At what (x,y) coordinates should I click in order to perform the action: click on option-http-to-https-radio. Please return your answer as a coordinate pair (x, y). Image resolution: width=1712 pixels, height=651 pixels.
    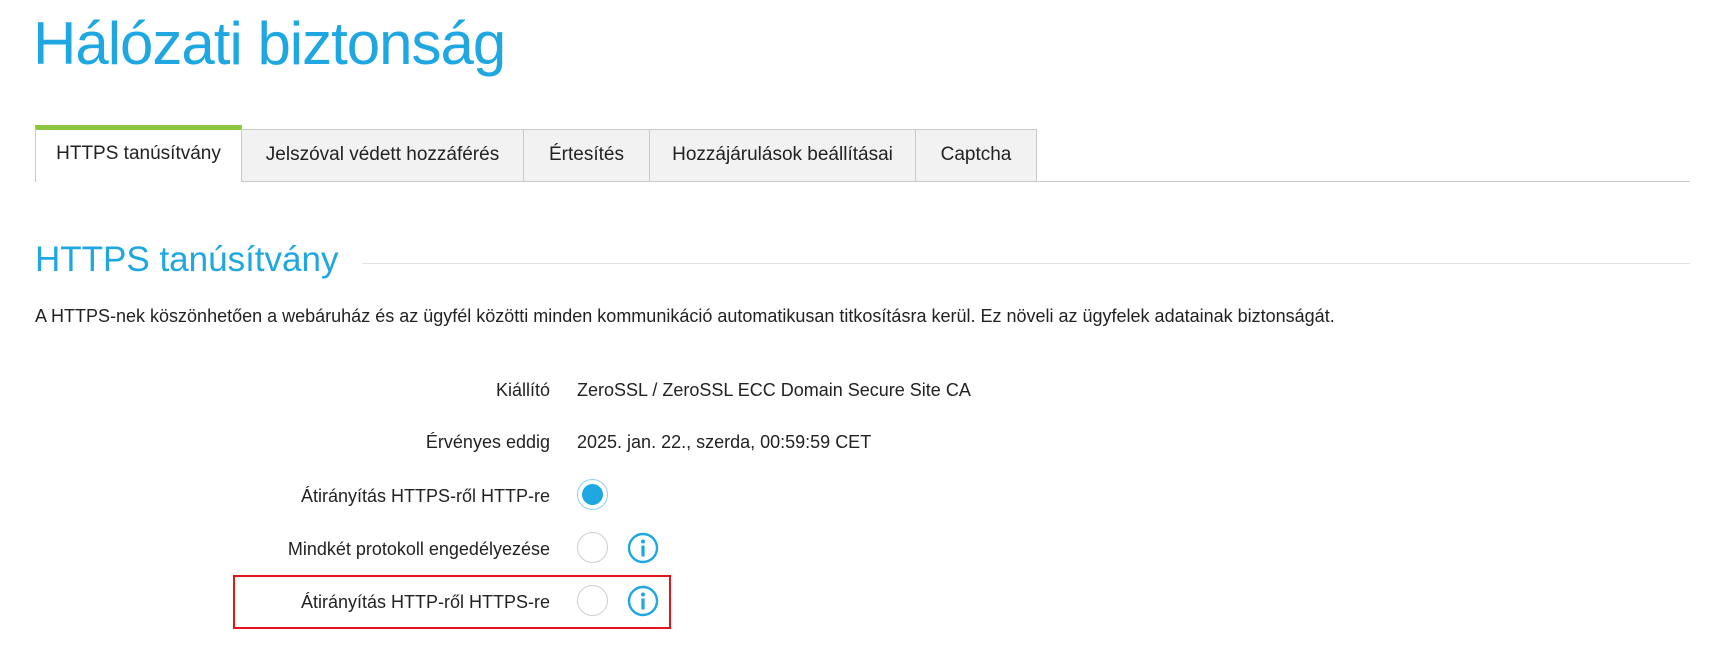
    Looking at the image, I should click on (592, 600).